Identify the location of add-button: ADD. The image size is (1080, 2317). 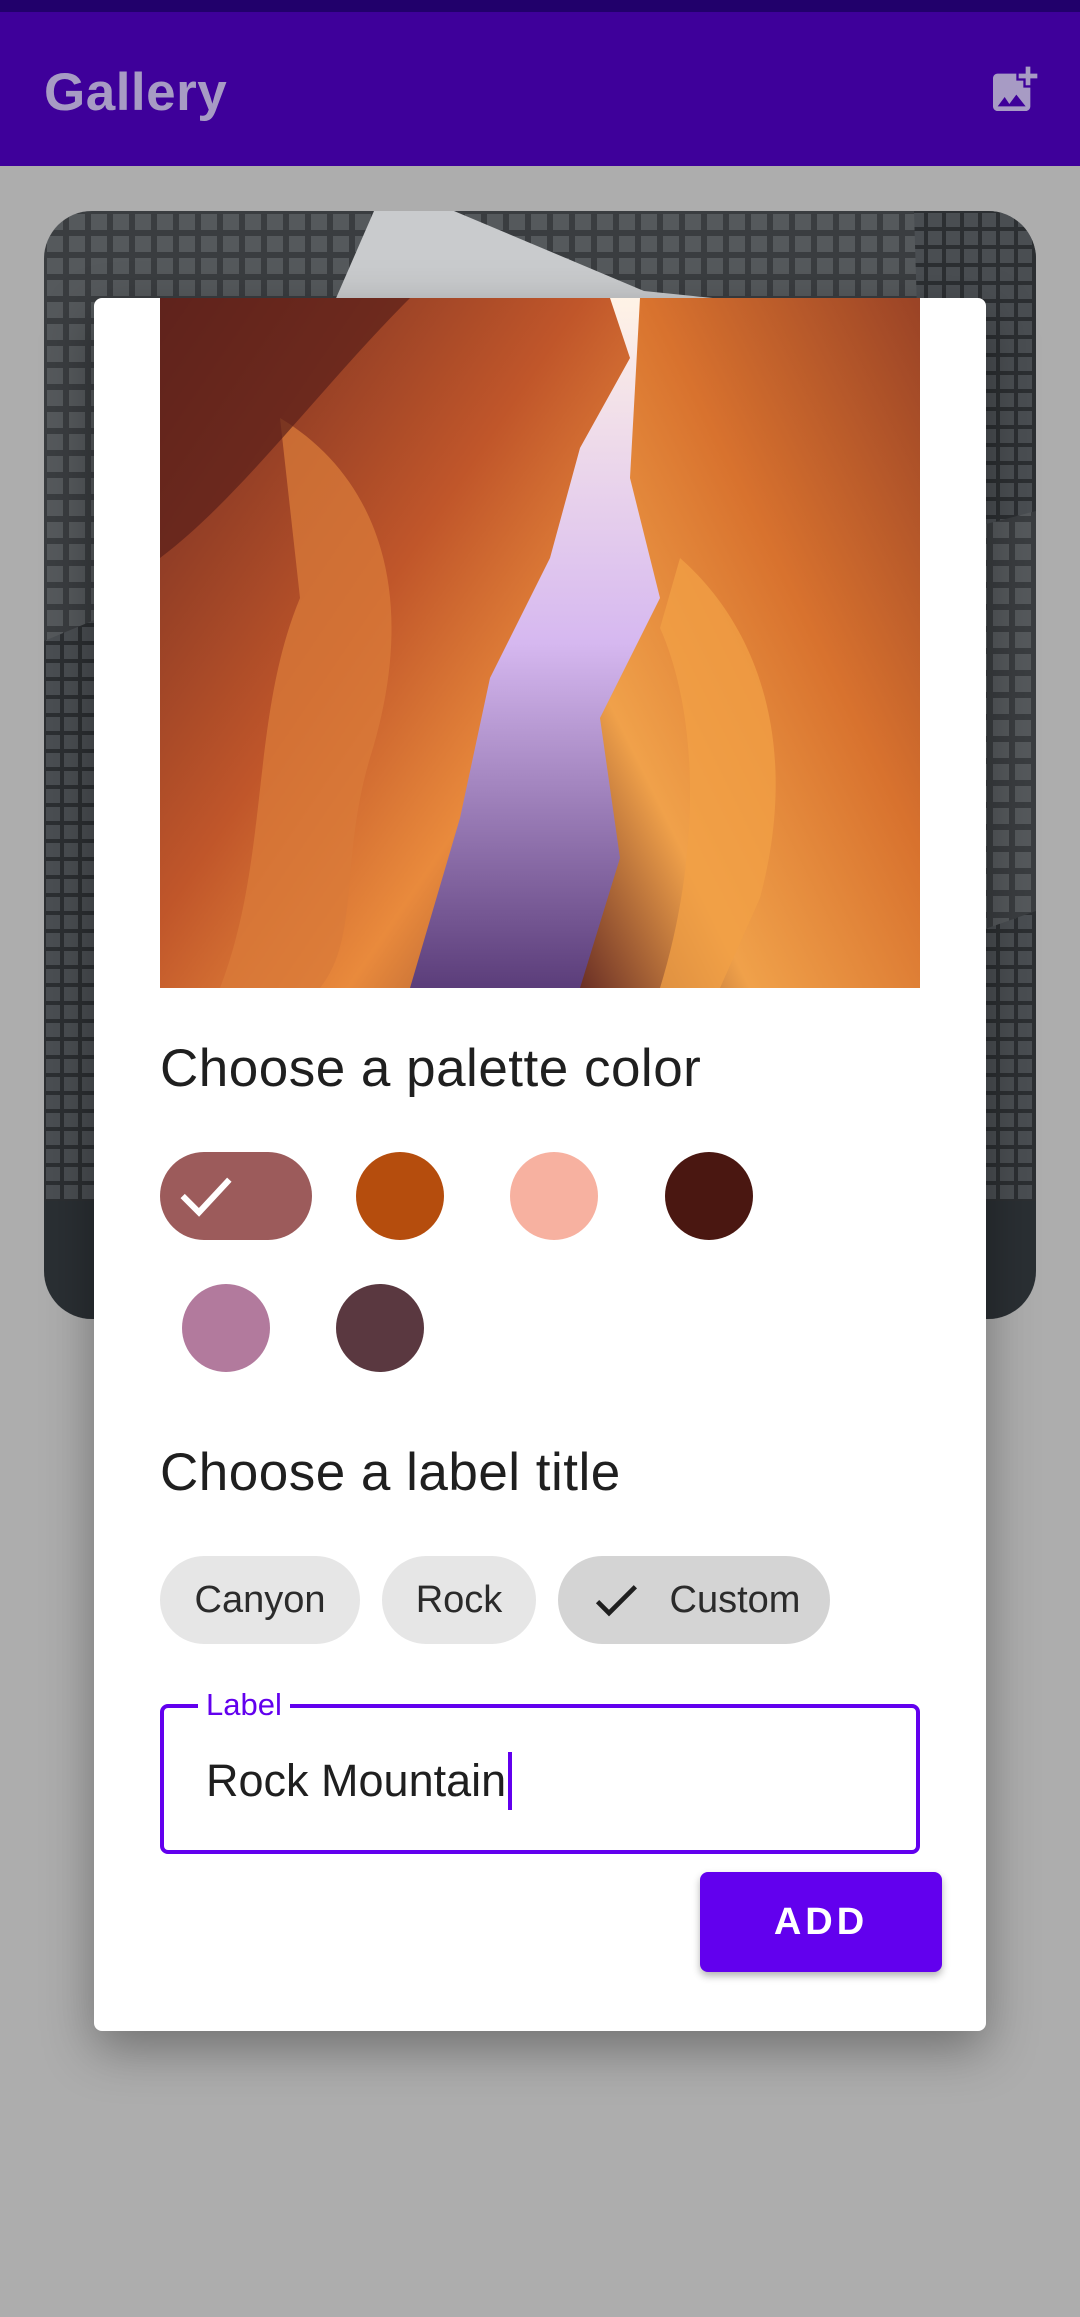
(821, 1922).